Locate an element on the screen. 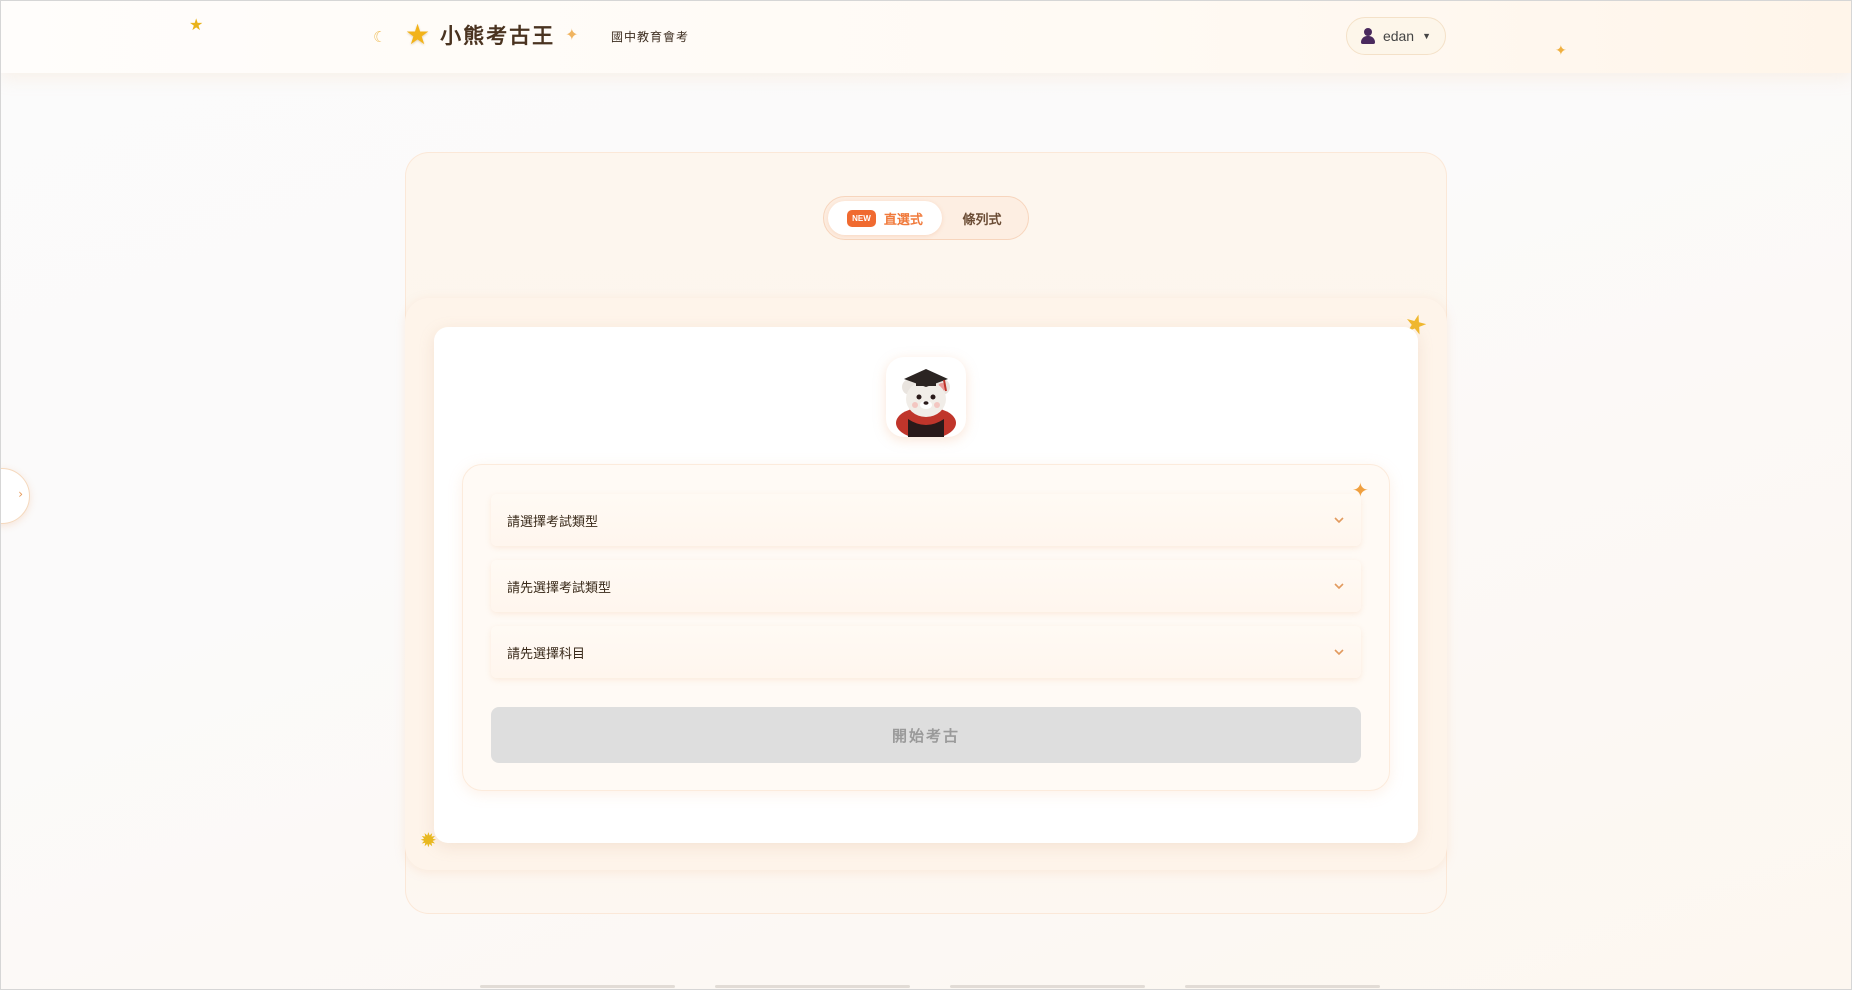 The width and height of the screenshot is (1852, 990). moon-icon: ☾ is located at coordinates (380, 37).